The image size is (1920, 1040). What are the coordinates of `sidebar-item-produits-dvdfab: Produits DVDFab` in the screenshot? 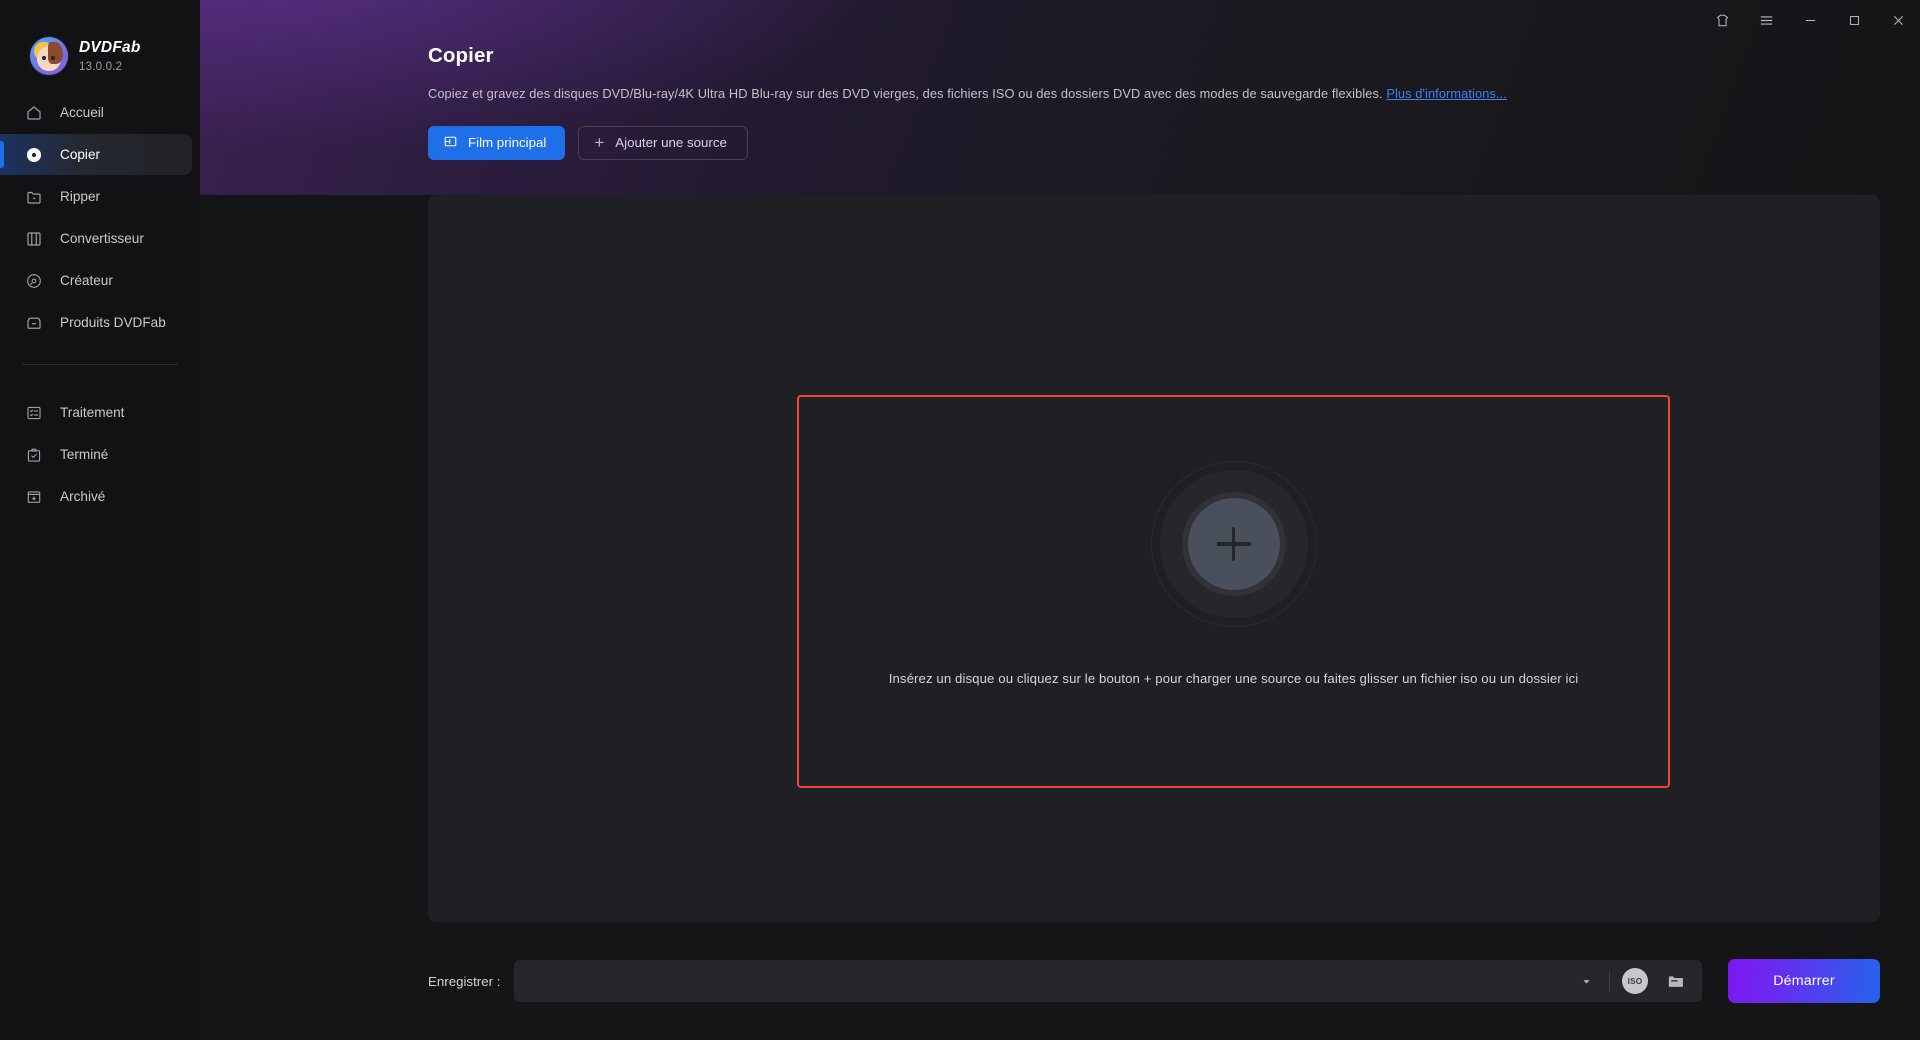 It's located at (96, 322).